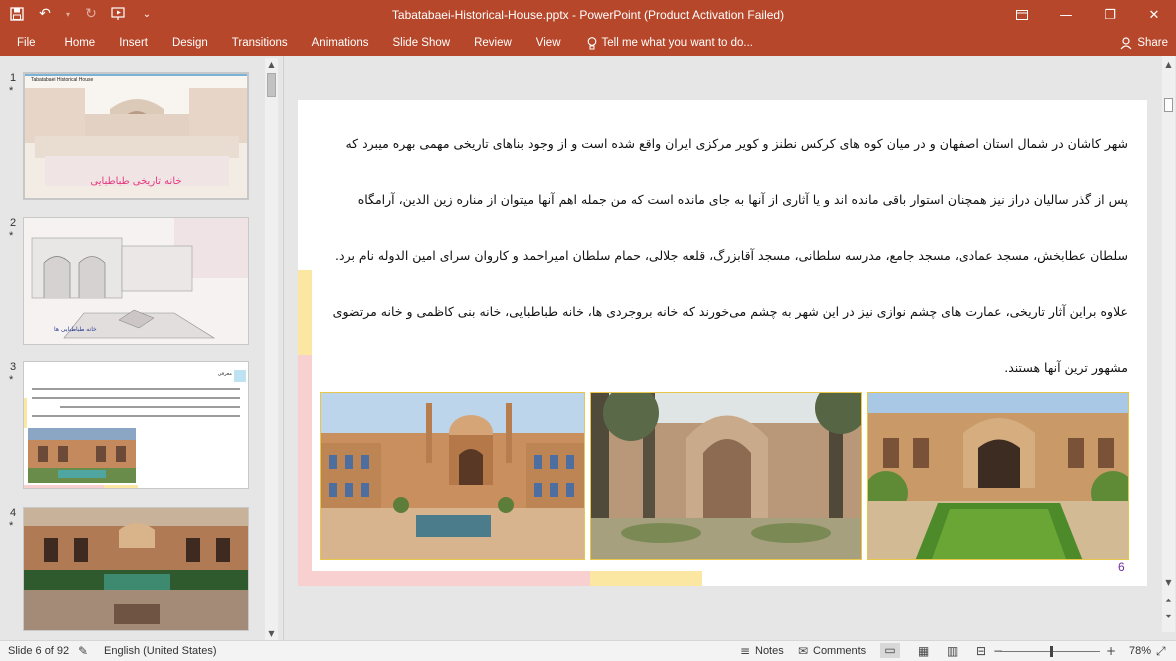 The image size is (1176, 661). What do you see at coordinates (64, 486) in the screenshot?
I see `thumbnail-bottom-accent-pink` at bounding box center [64, 486].